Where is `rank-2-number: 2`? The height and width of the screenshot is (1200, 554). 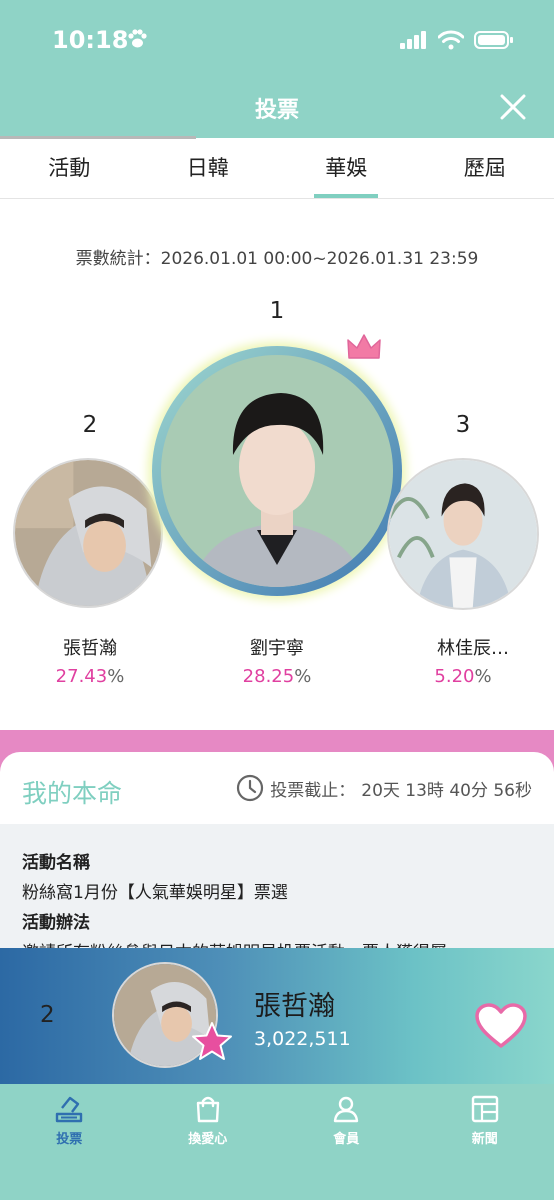
rank-2-number: 2 is located at coordinates (90, 425).